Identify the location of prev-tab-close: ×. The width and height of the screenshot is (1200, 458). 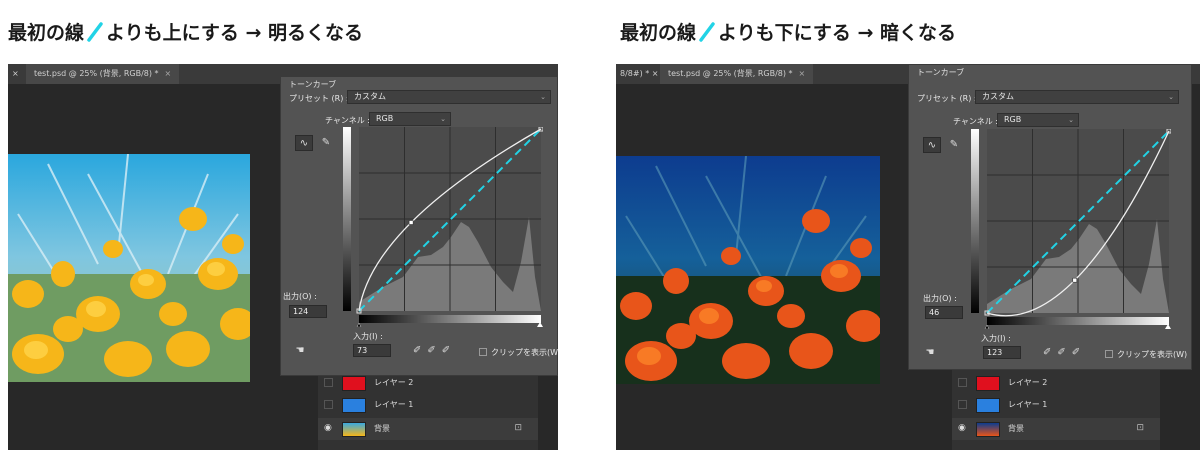
(15, 74).